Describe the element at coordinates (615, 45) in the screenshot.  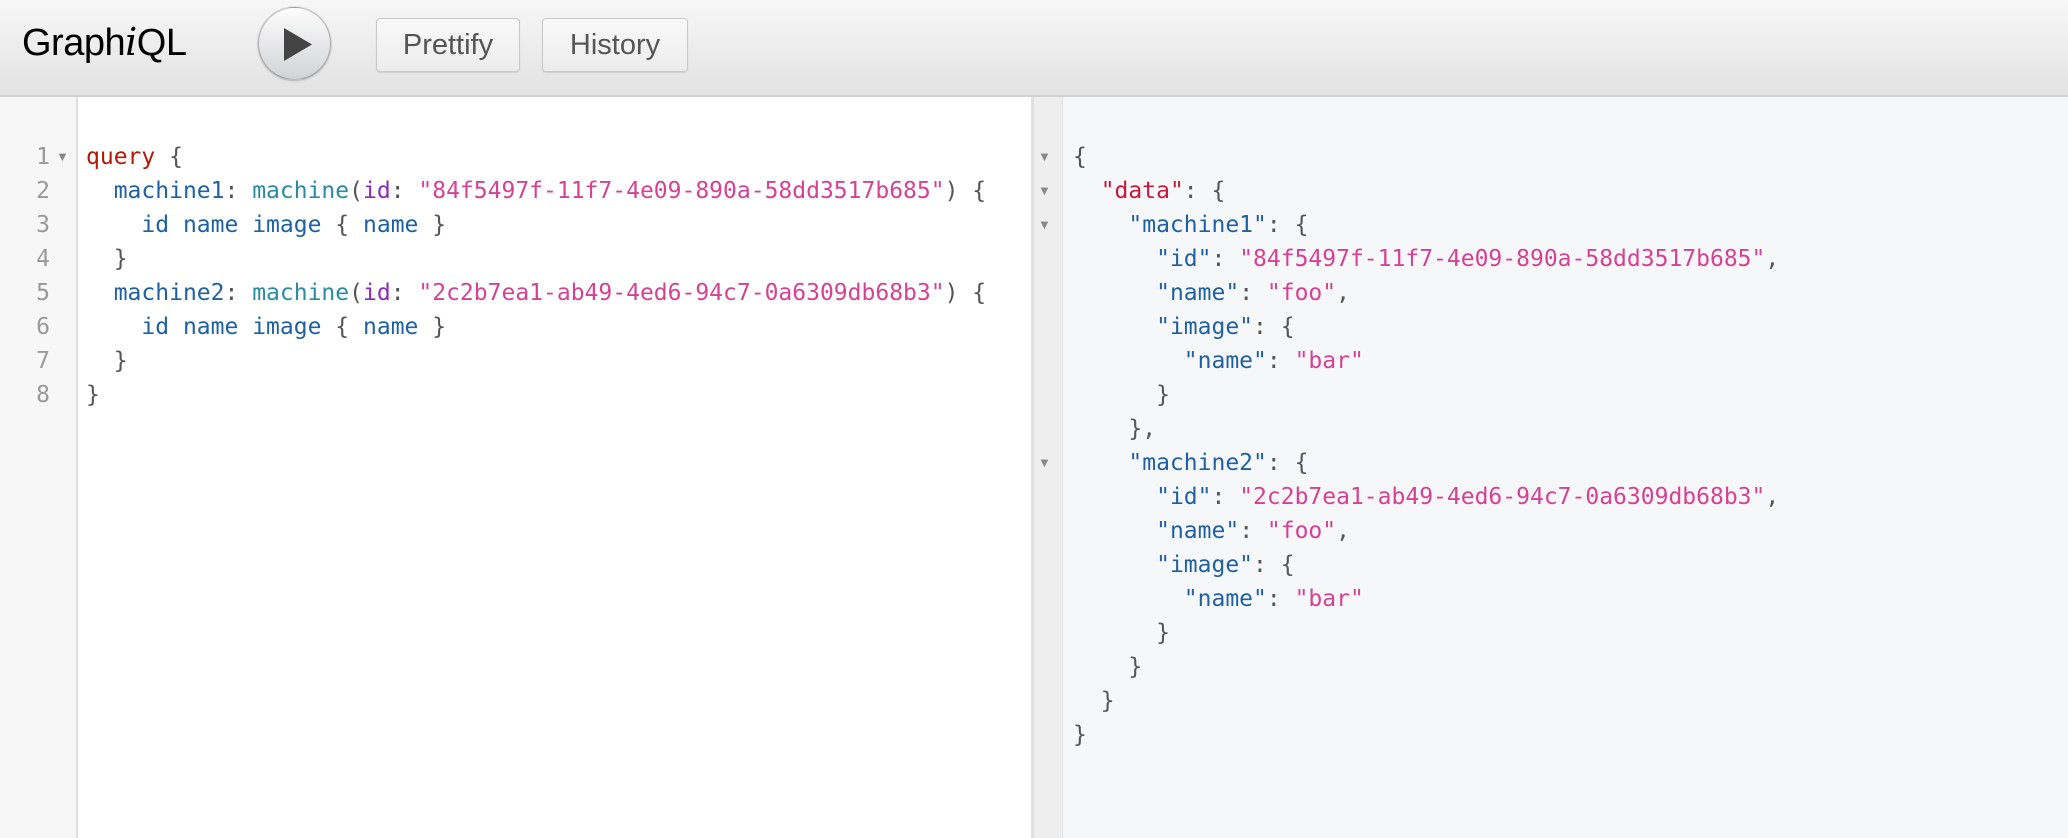
I see `history-button: History` at that location.